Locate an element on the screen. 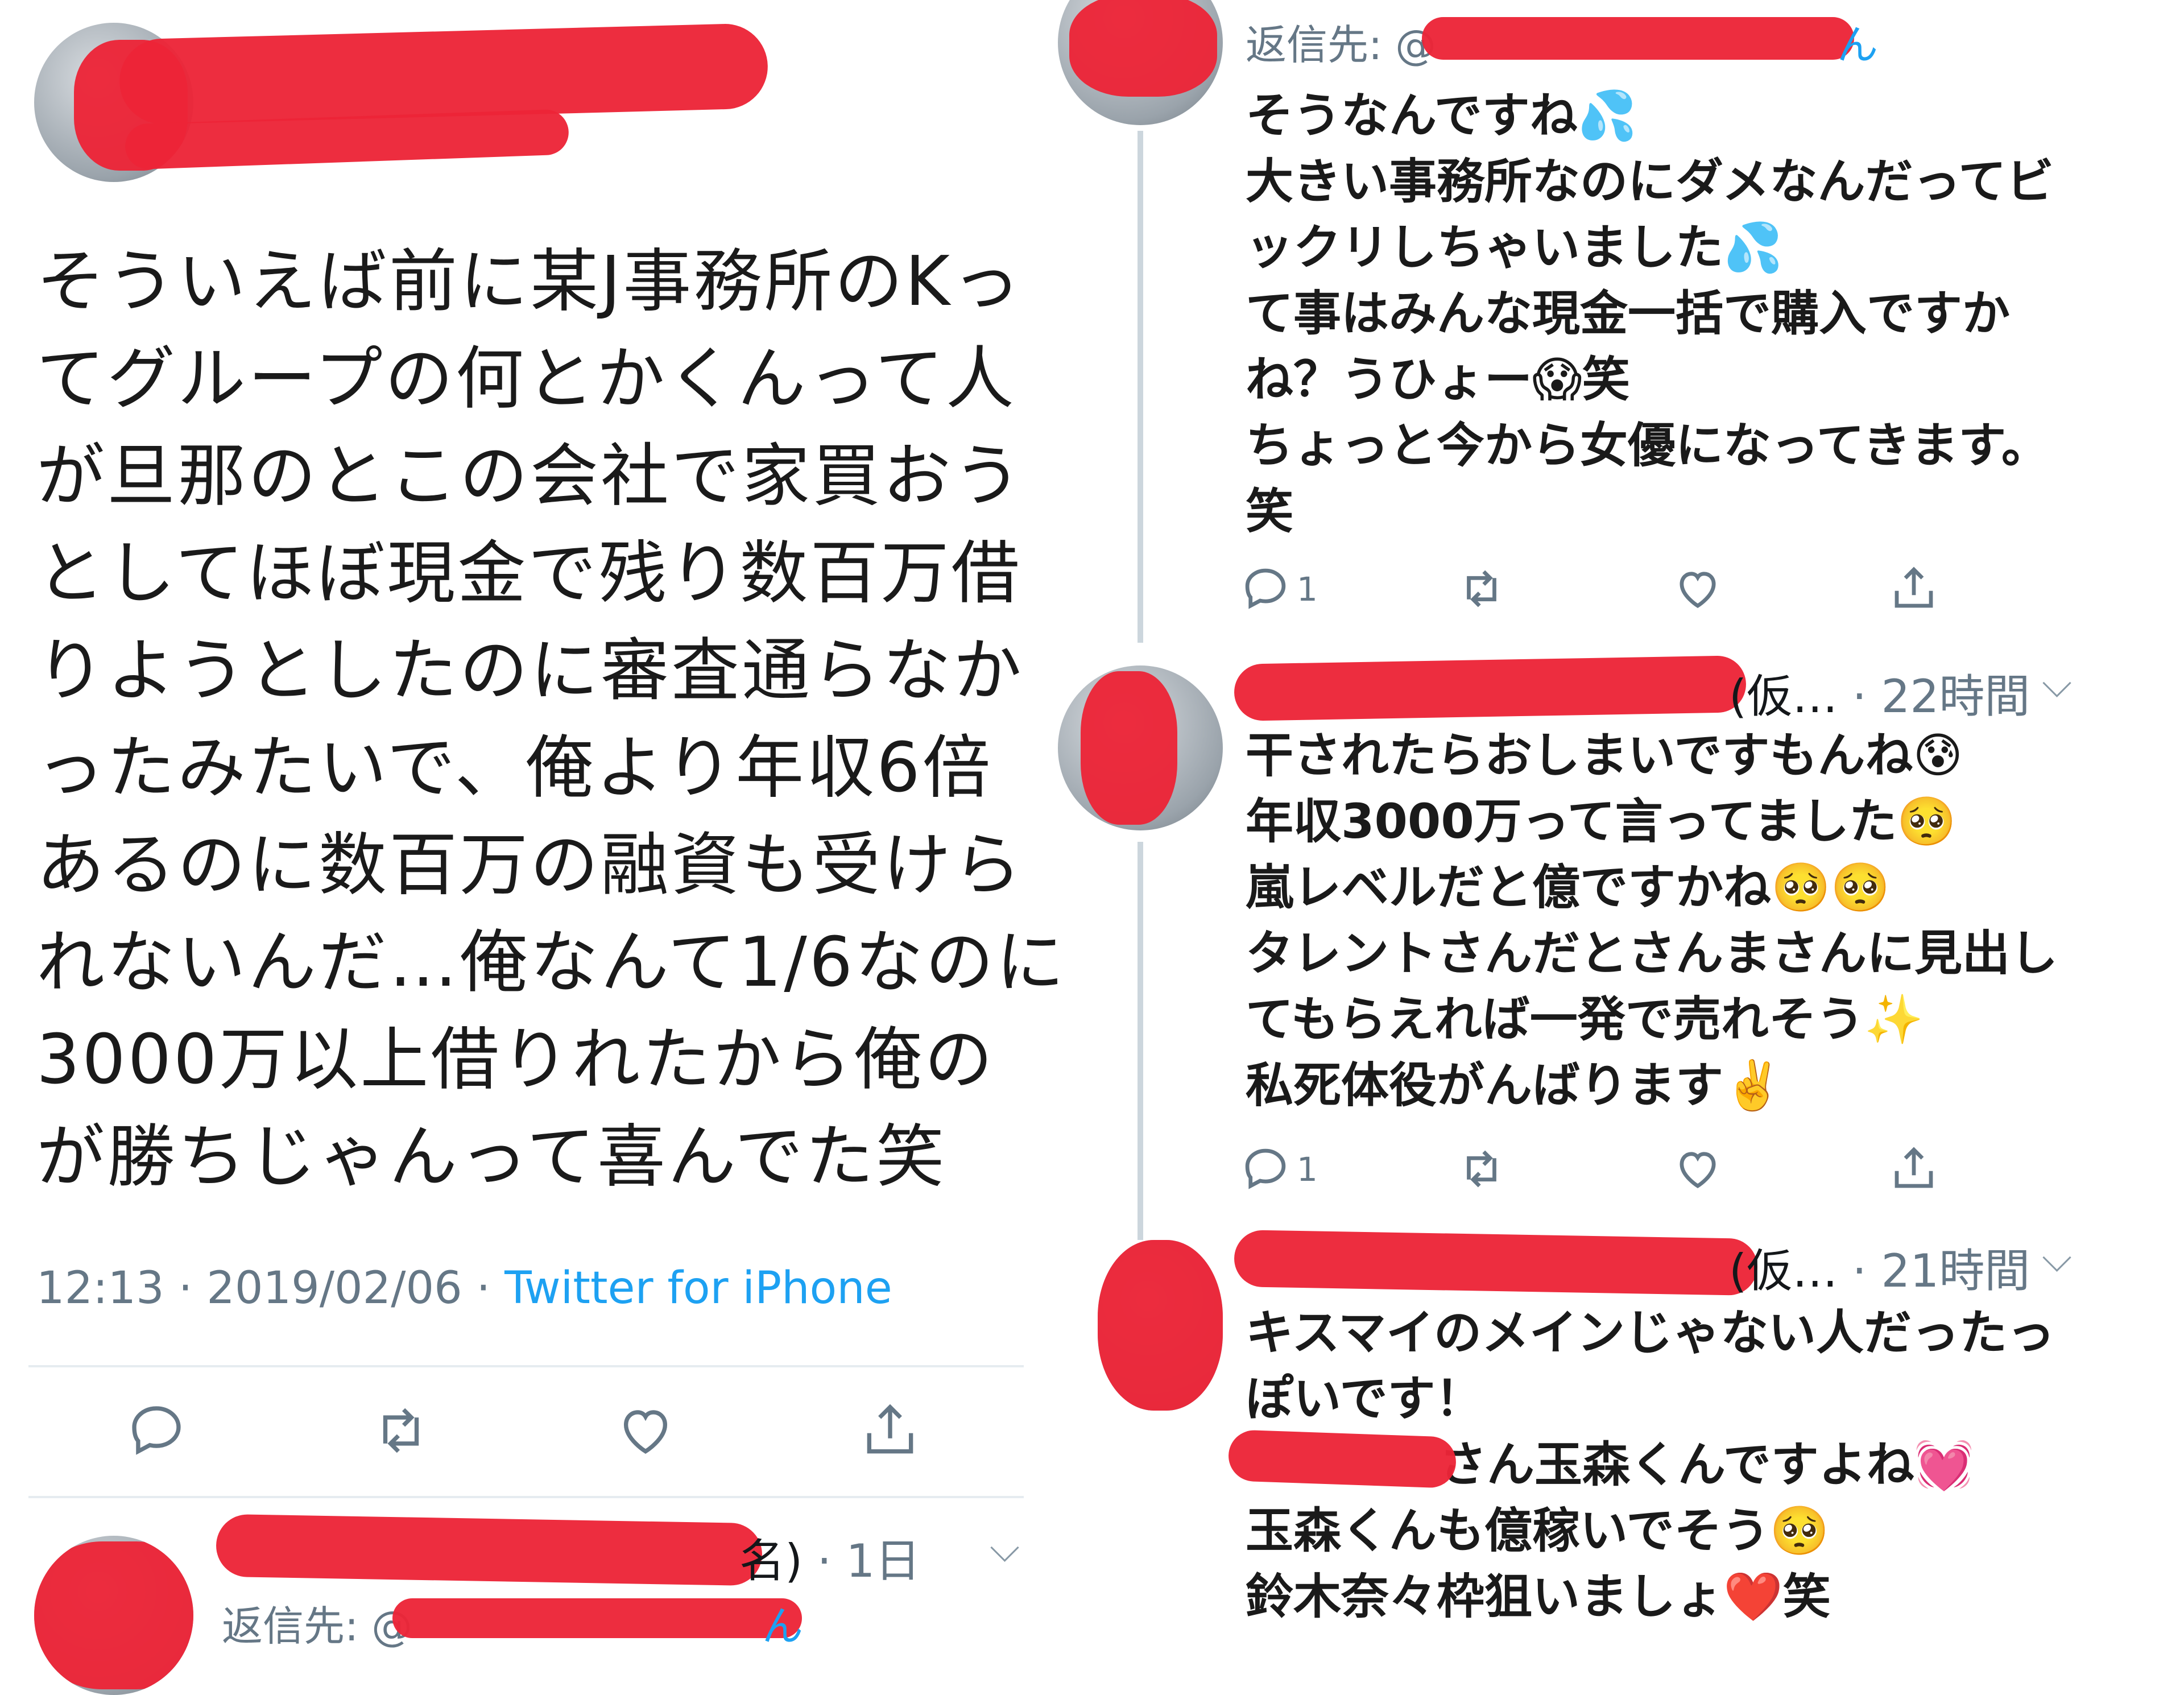 The width and height of the screenshot is (2184, 1695). tweet-text-line: が旦那のとこの会社で家買おう is located at coordinates (530, 477).